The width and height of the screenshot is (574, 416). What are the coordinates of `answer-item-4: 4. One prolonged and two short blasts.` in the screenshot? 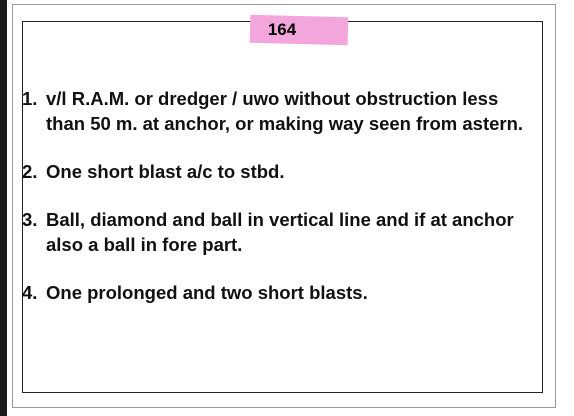 It's located at (279, 292).